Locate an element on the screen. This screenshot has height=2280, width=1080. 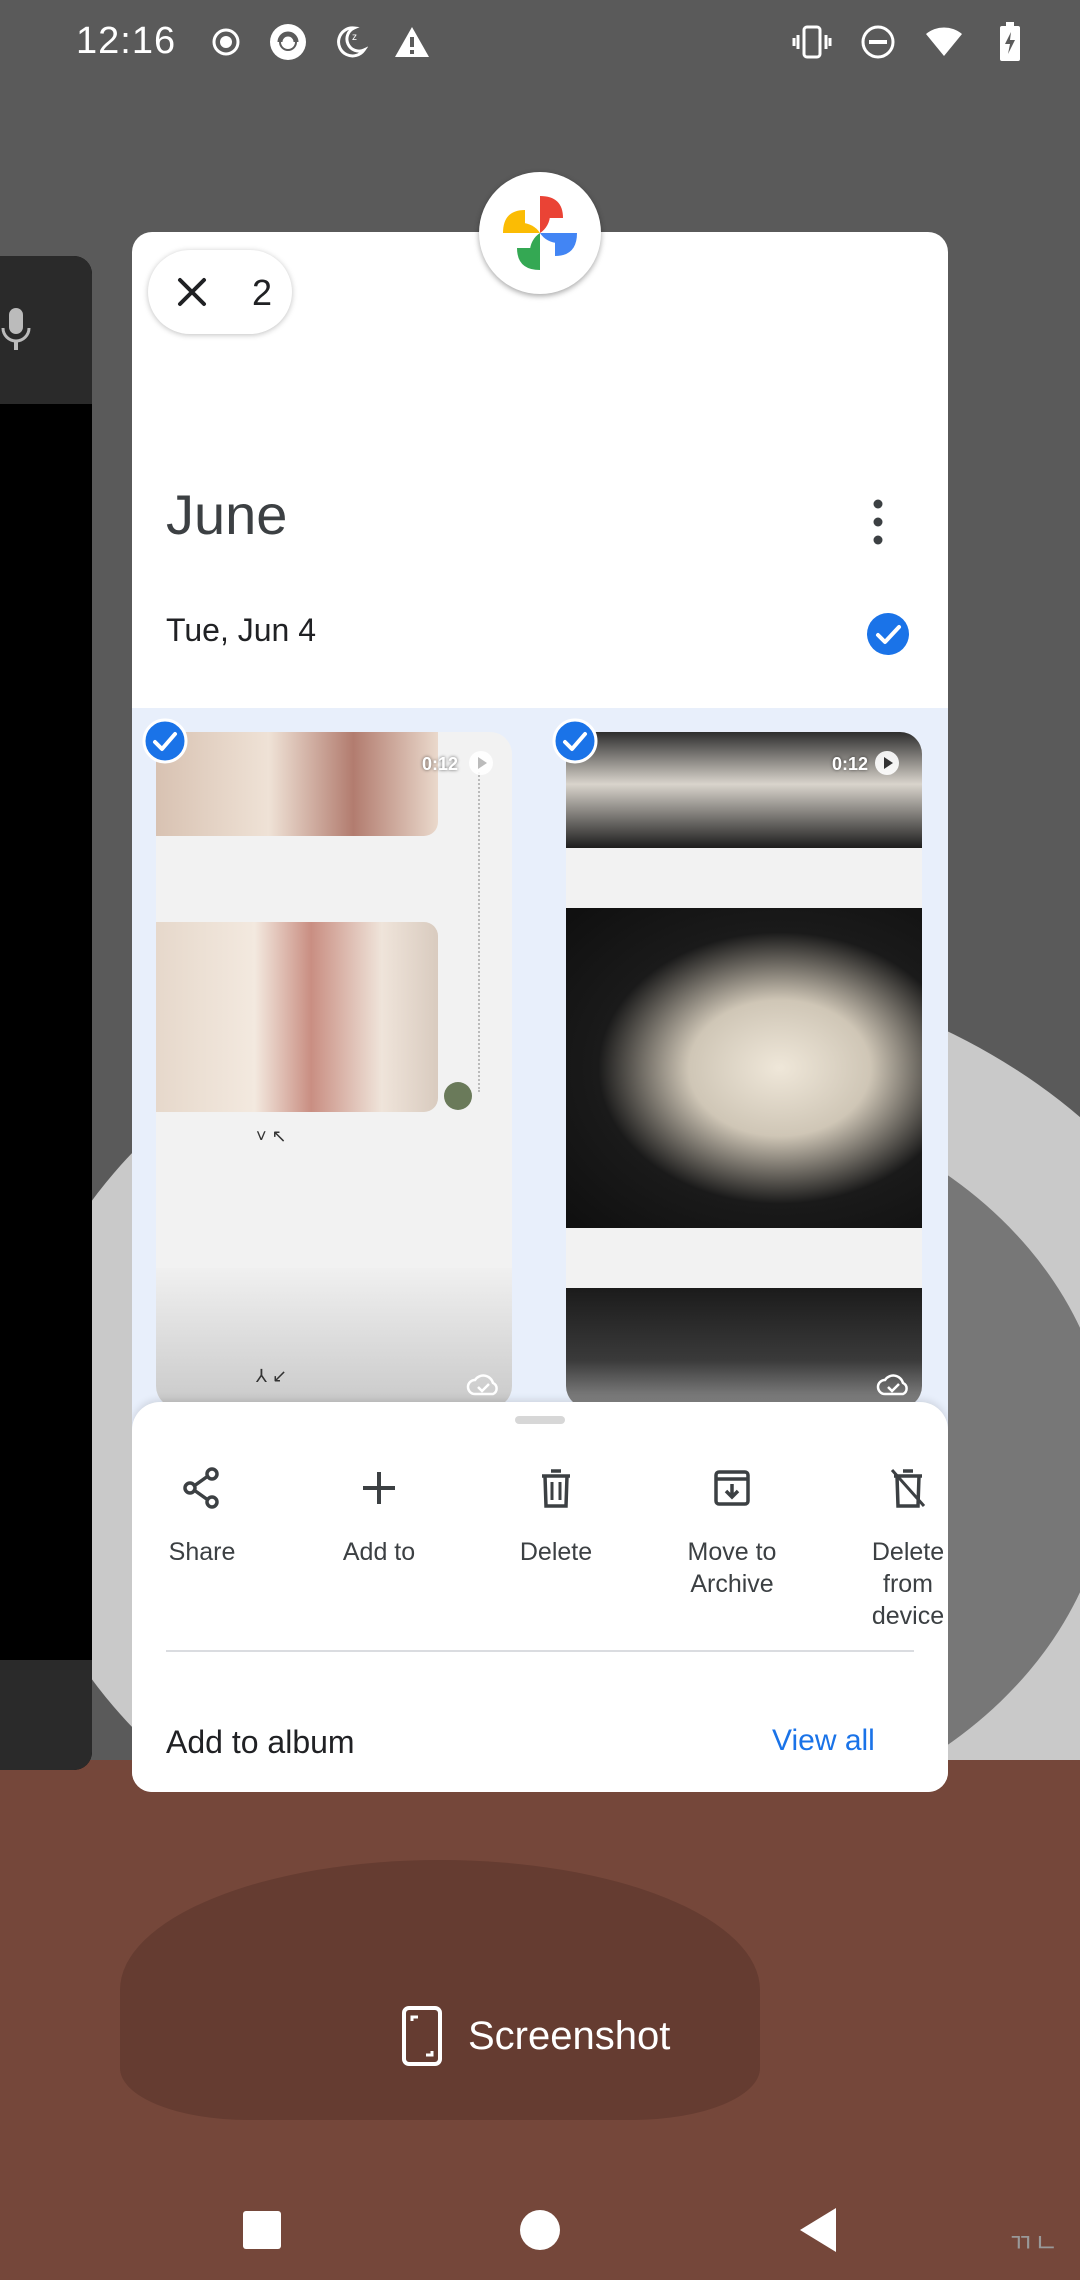
month-title: June is located at coordinates (227, 514).